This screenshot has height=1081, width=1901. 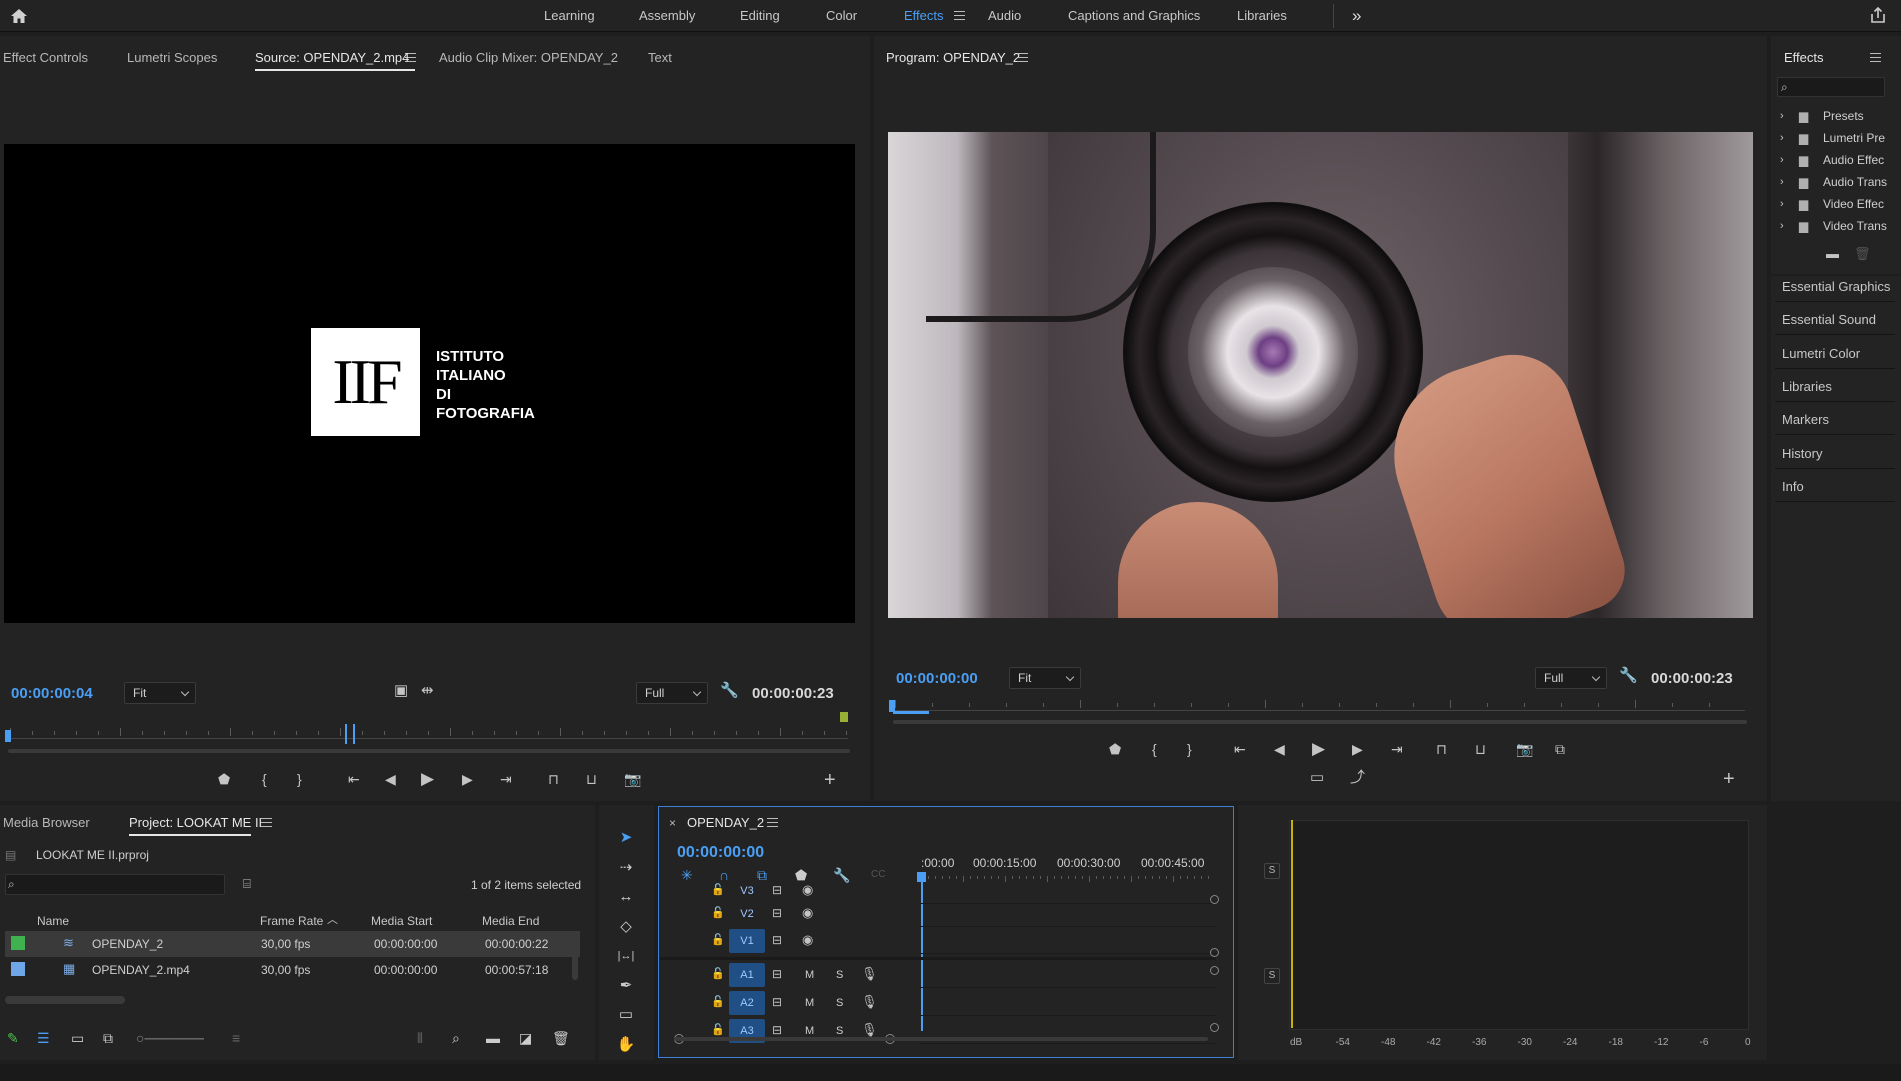 What do you see at coordinates (841, 15) in the screenshot?
I see `workspace-tab-color: Color` at bounding box center [841, 15].